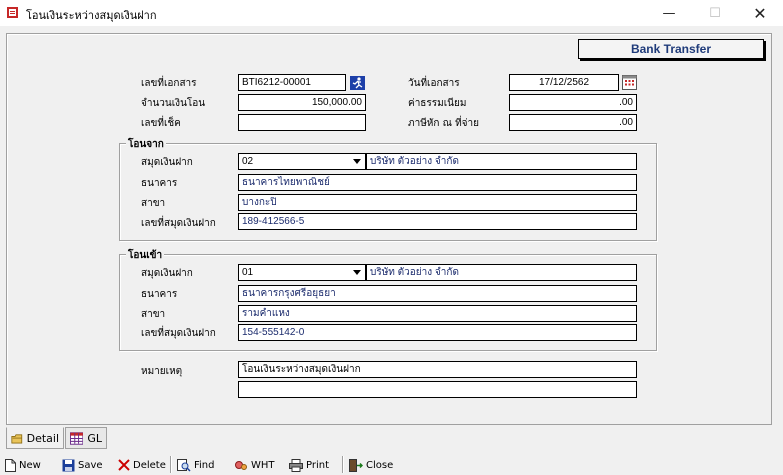 The image size is (783, 475). What do you see at coordinates (94, 438) in the screenshot?
I see `tab-gl-label: GL` at bounding box center [94, 438].